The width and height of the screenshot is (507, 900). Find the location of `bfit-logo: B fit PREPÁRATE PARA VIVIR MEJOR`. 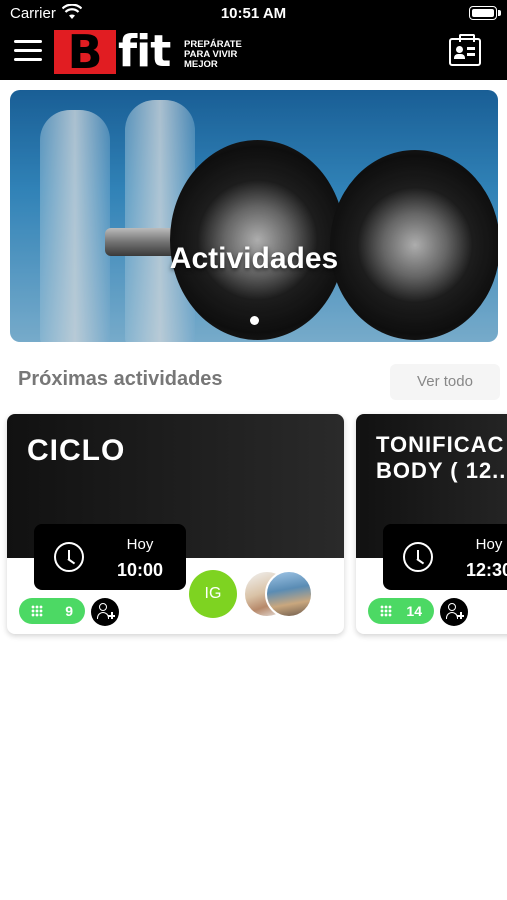

bfit-logo: B fit PREPÁRATE PARA VIVIR MEJOR is located at coordinates (159, 51).